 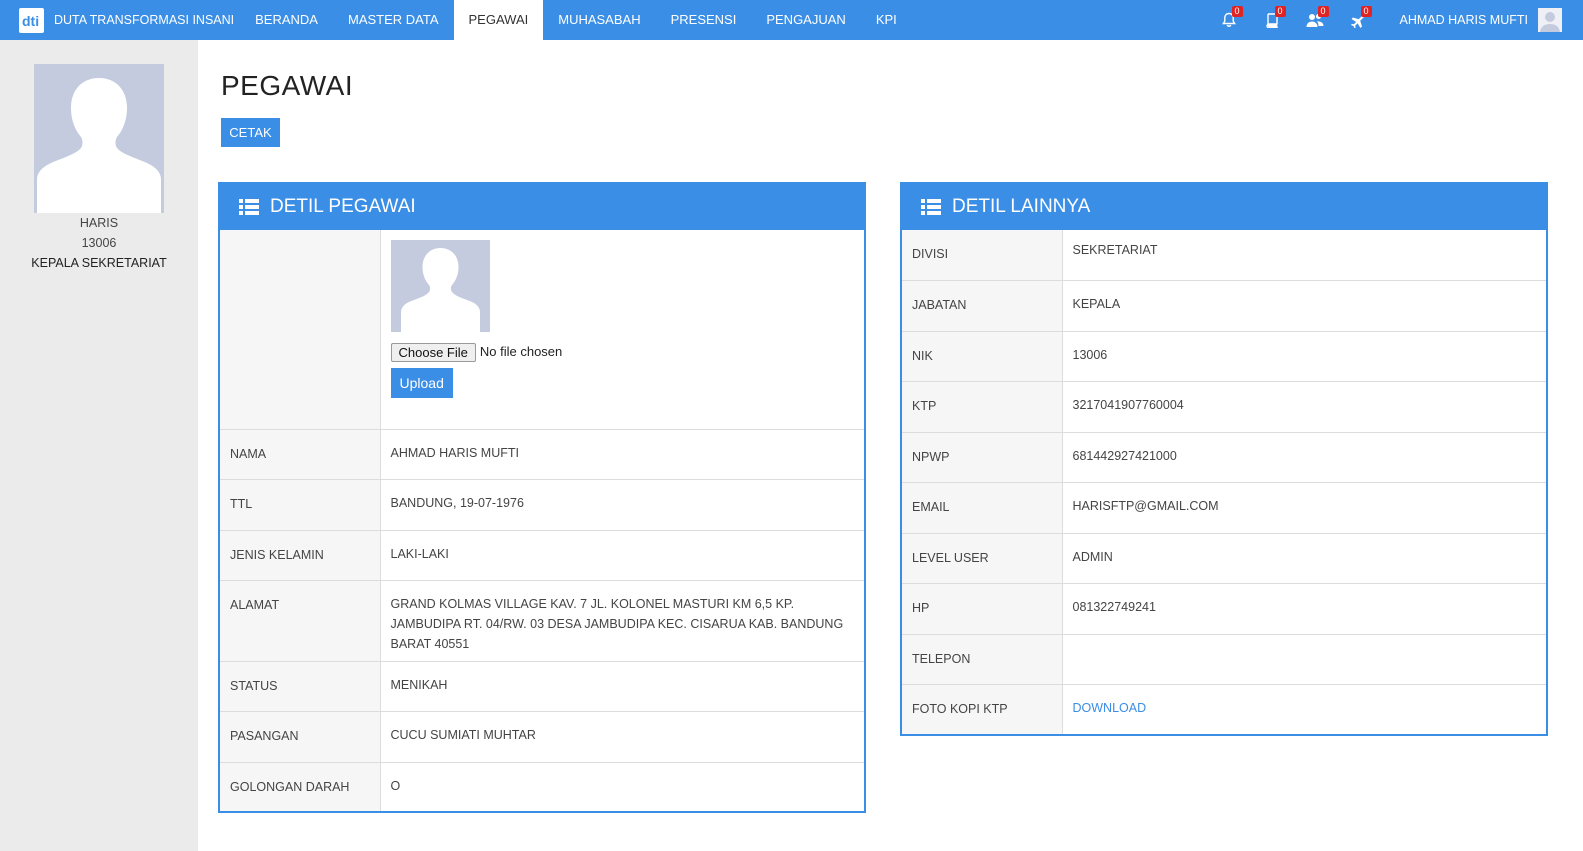 I want to click on table-row: Choose File No file chosen Upload, so click(x=542, y=329).